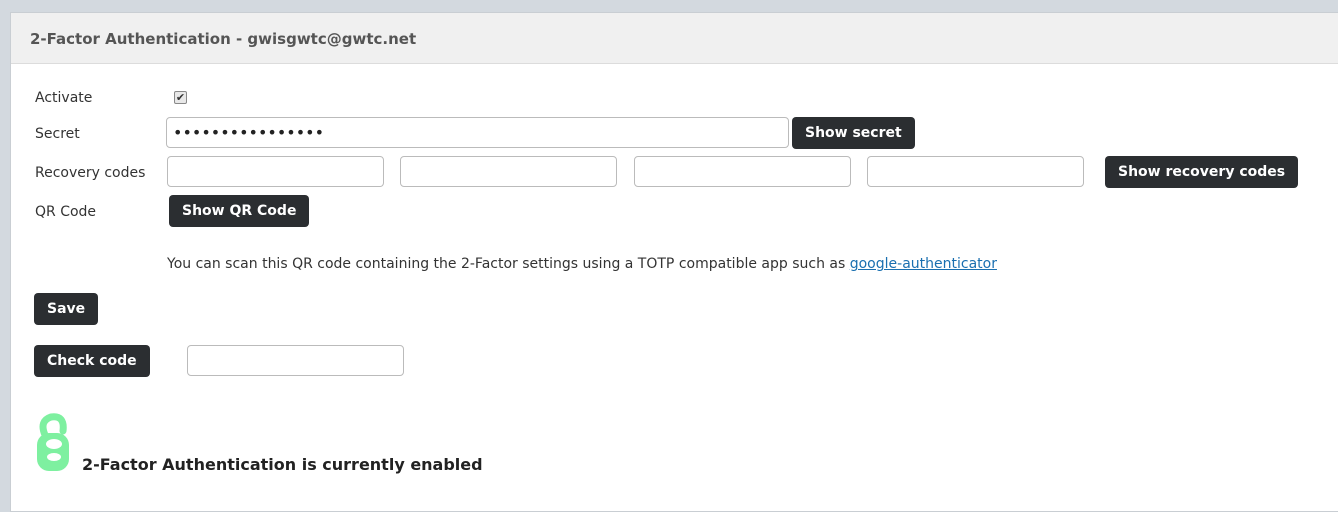 This screenshot has width=1338, height=512. What do you see at coordinates (64, 98) in the screenshot?
I see `activate-label: Activate` at bounding box center [64, 98].